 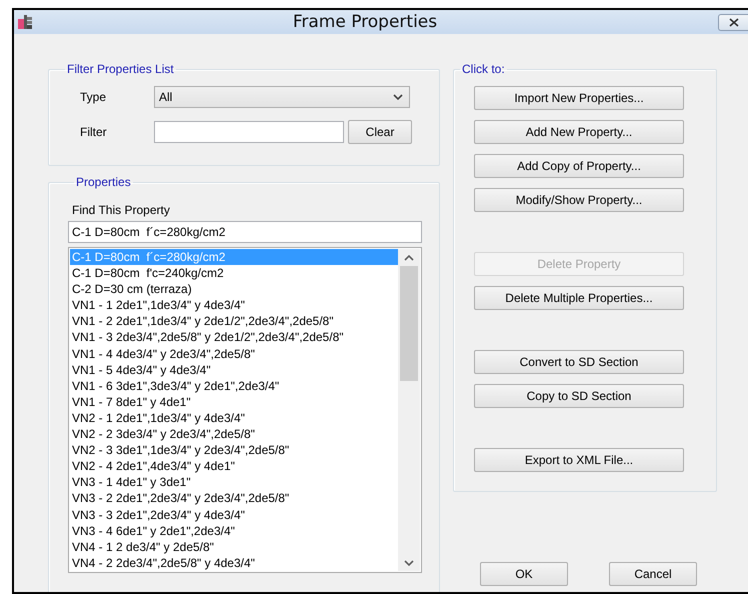 I want to click on list-item: VN4 - 1 2 de3/4" y 2de5/8", so click(x=234, y=546).